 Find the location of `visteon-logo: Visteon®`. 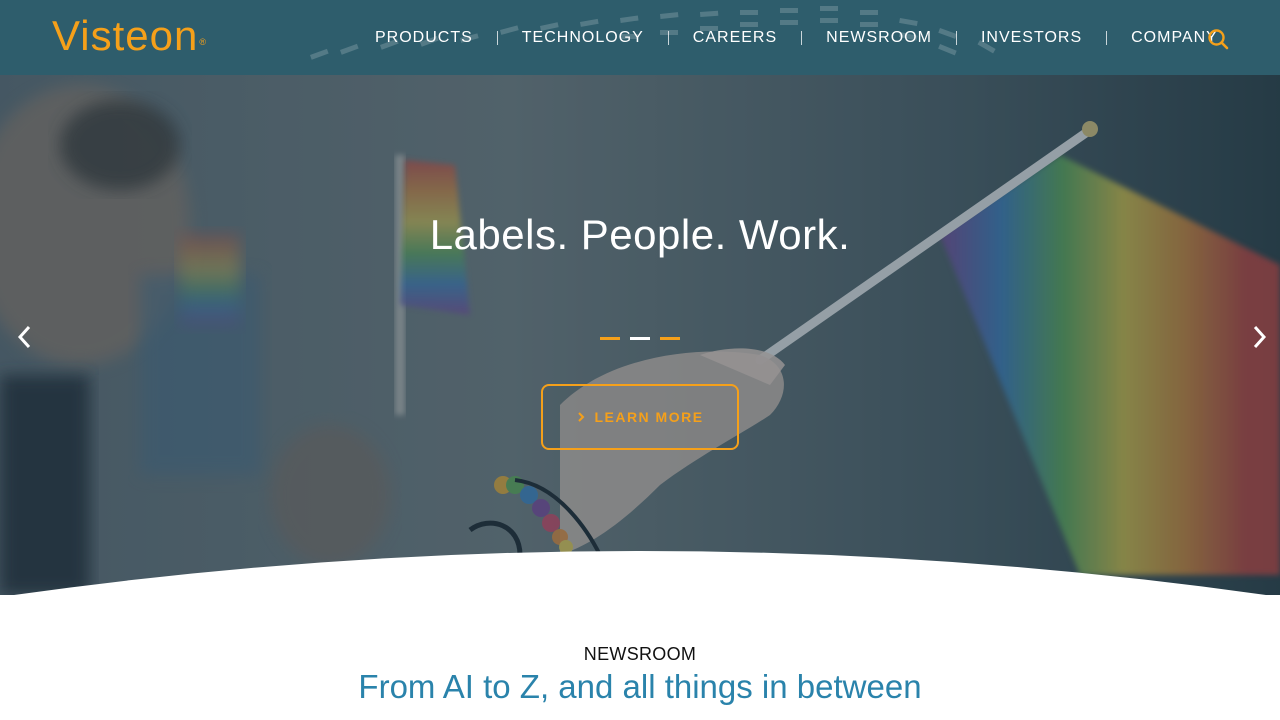

visteon-logo: Visteon® is located at coordinates (129, 36).